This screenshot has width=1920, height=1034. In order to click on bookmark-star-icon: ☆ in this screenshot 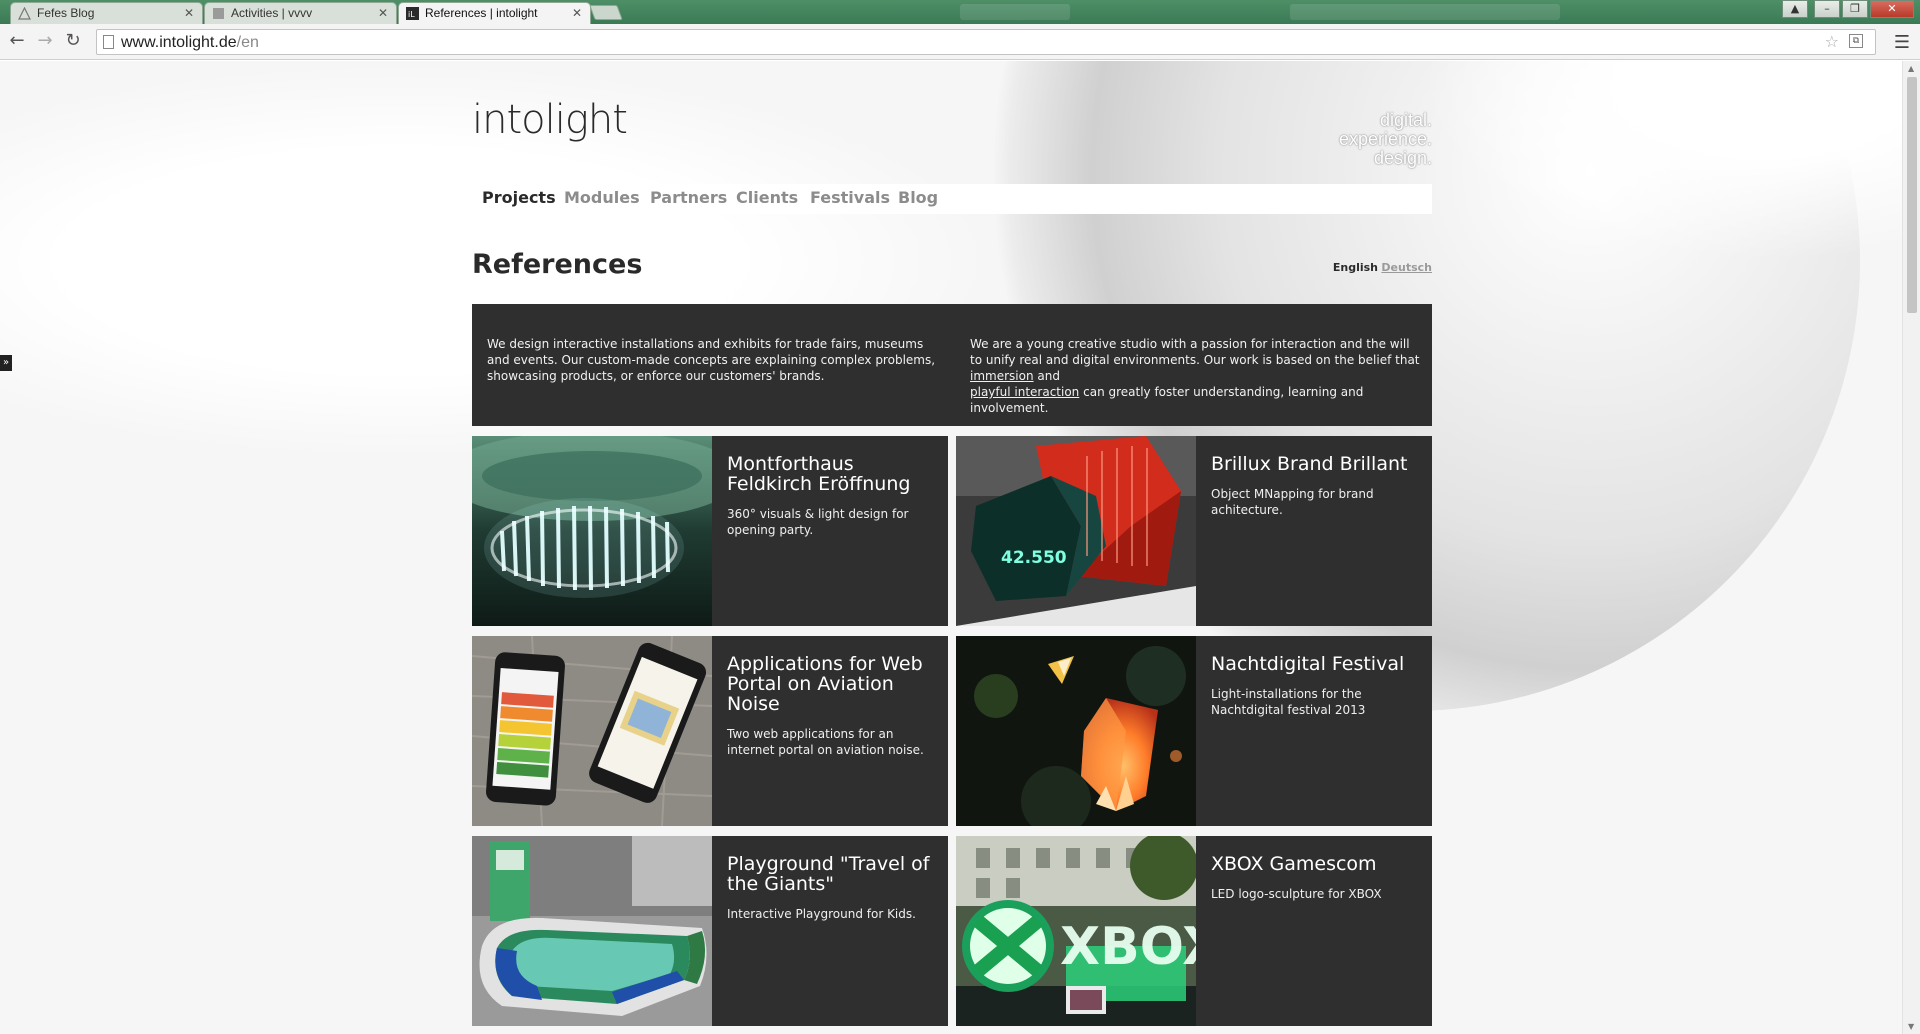, I will do `click(1832, 41)`.